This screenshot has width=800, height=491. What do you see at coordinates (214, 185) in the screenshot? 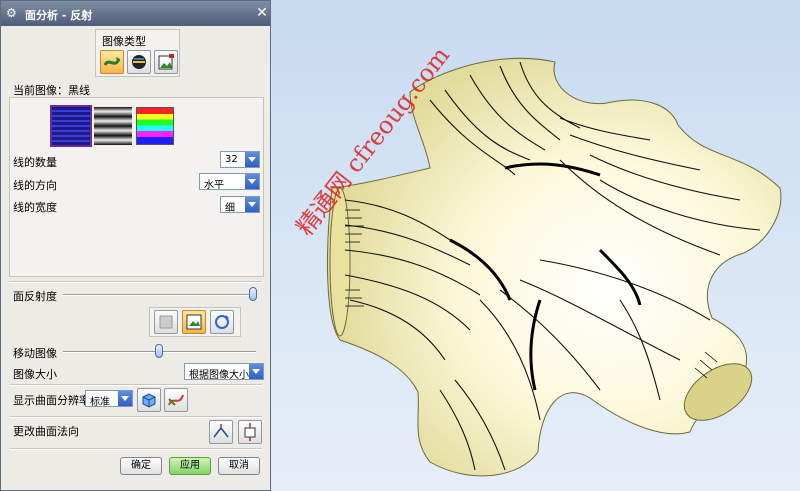
I see `line-direction-value: 水平` at bounding box center [214, 185].